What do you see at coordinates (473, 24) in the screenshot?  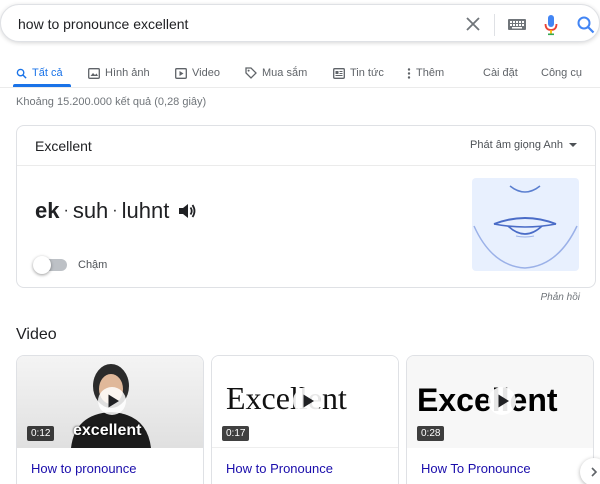 I see `clear-icon` at bounding box center [473, 24].